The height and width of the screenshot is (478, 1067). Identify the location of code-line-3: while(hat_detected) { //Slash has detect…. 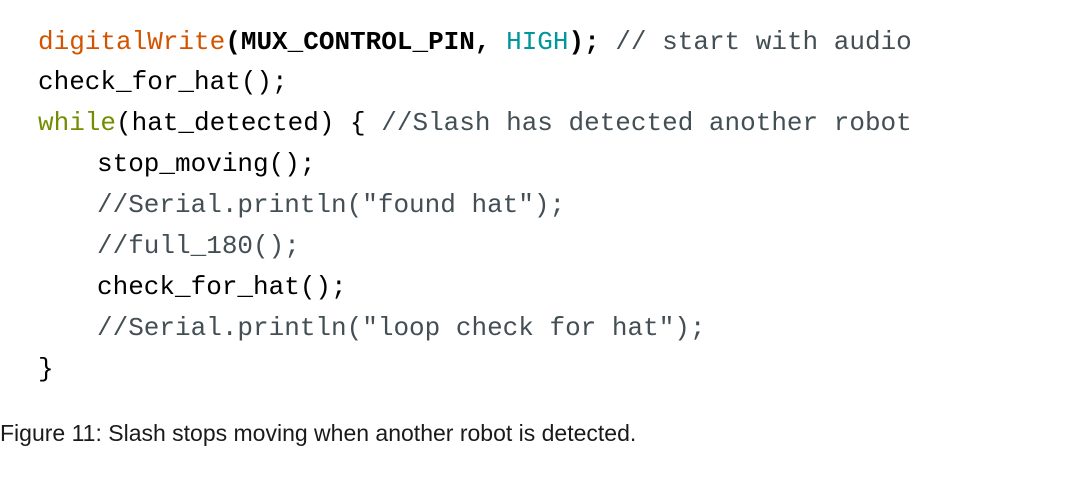
(475, 123).